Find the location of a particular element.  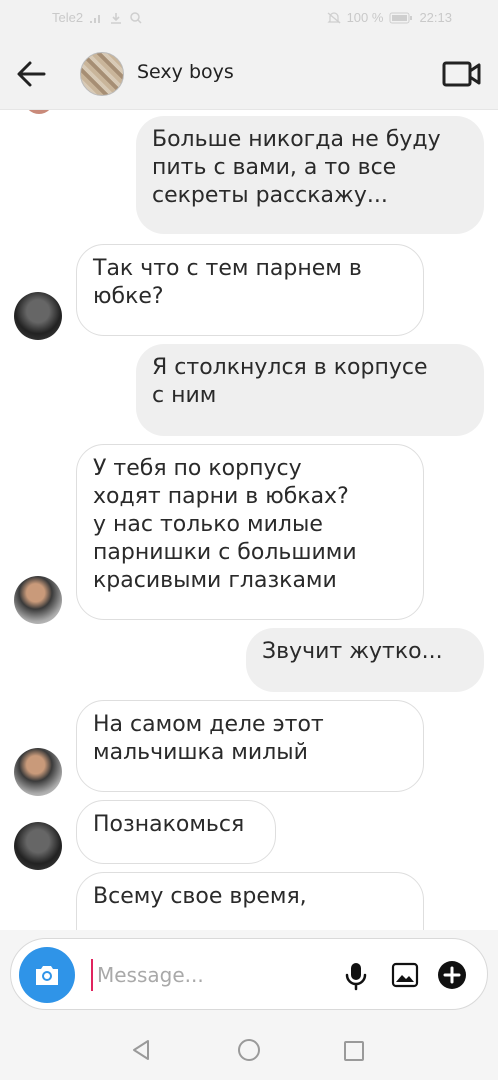

message-line: Познакомься is located at coordinates (169, 824).